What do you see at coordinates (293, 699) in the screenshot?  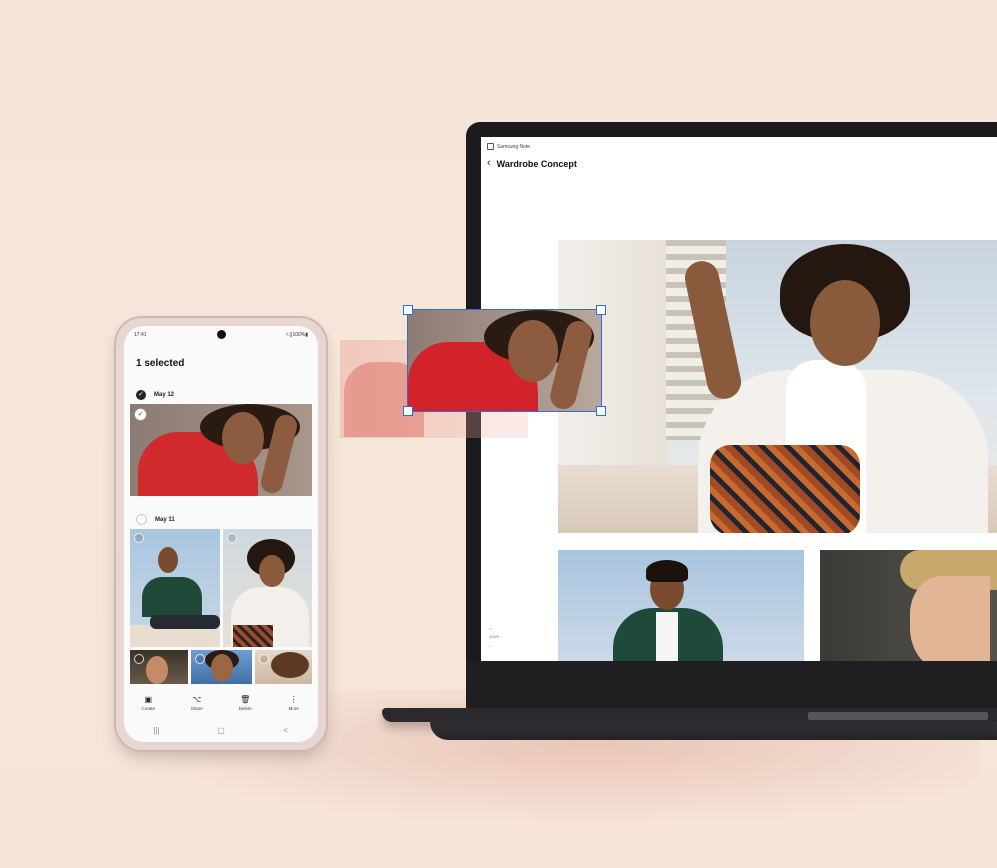 I see `more-icon: ⋮` at bounding box center [293, 699].